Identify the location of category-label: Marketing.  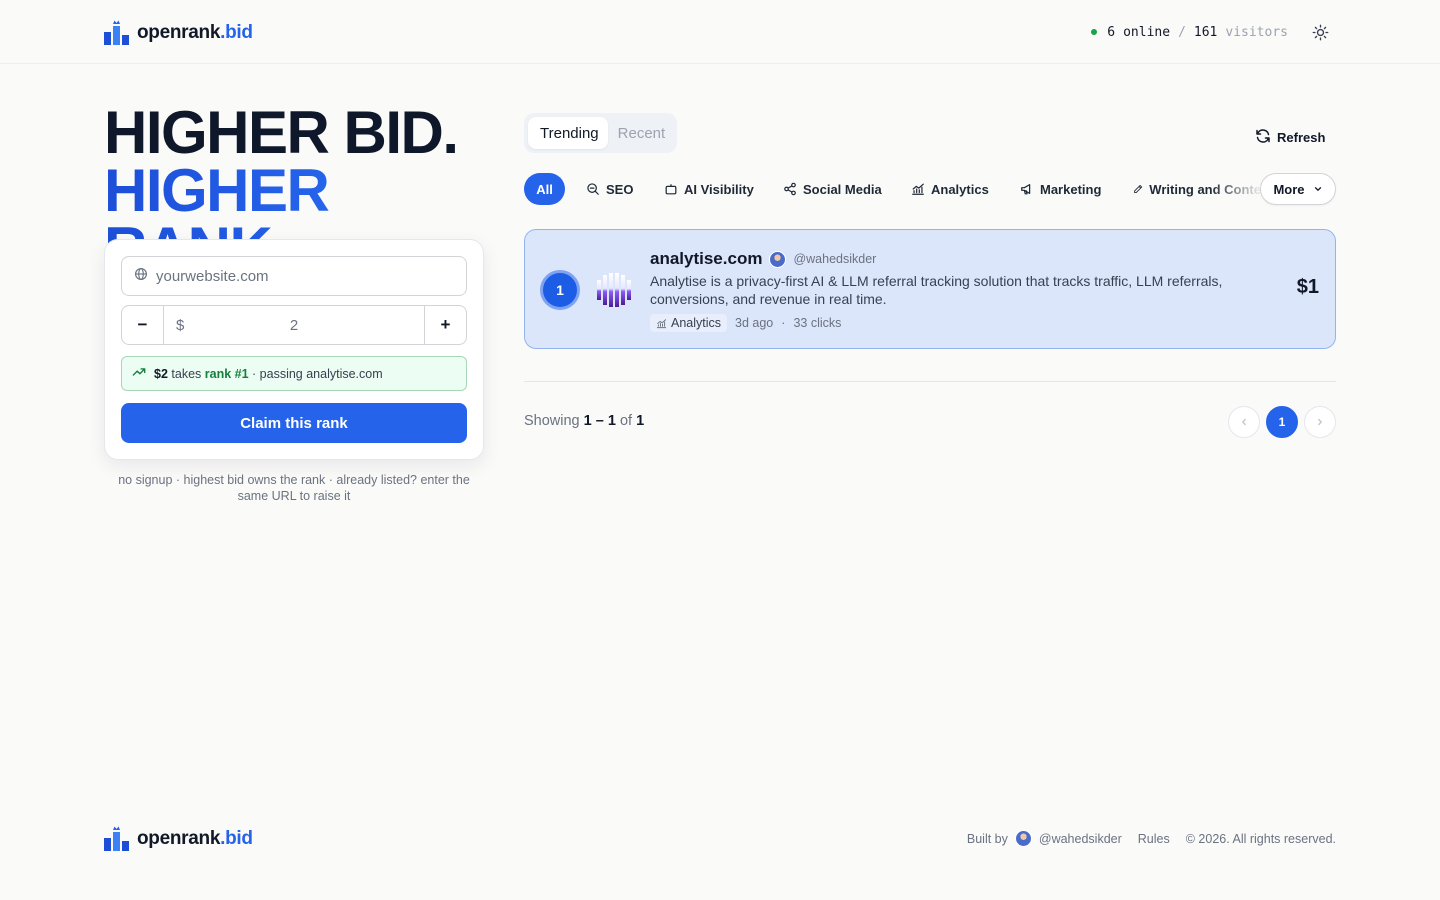
(1071, 189).